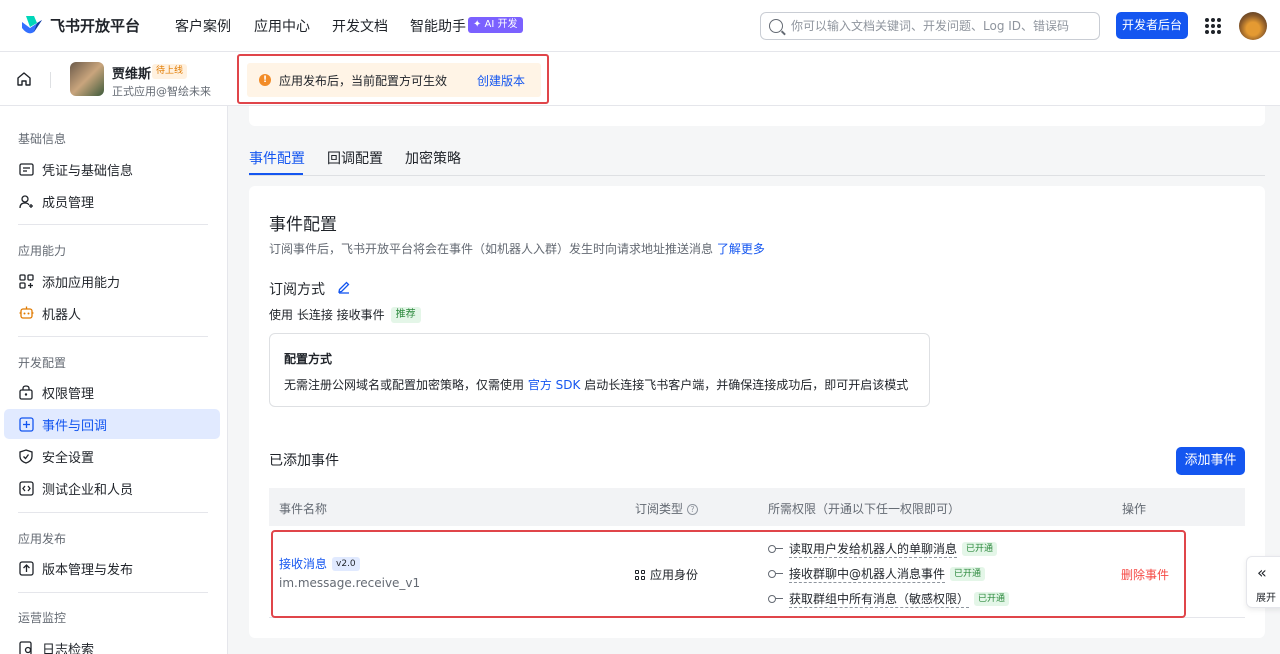 The image size is (1280, 654). I want to click on tab-encryption: 加密策略, so click(433, 158).